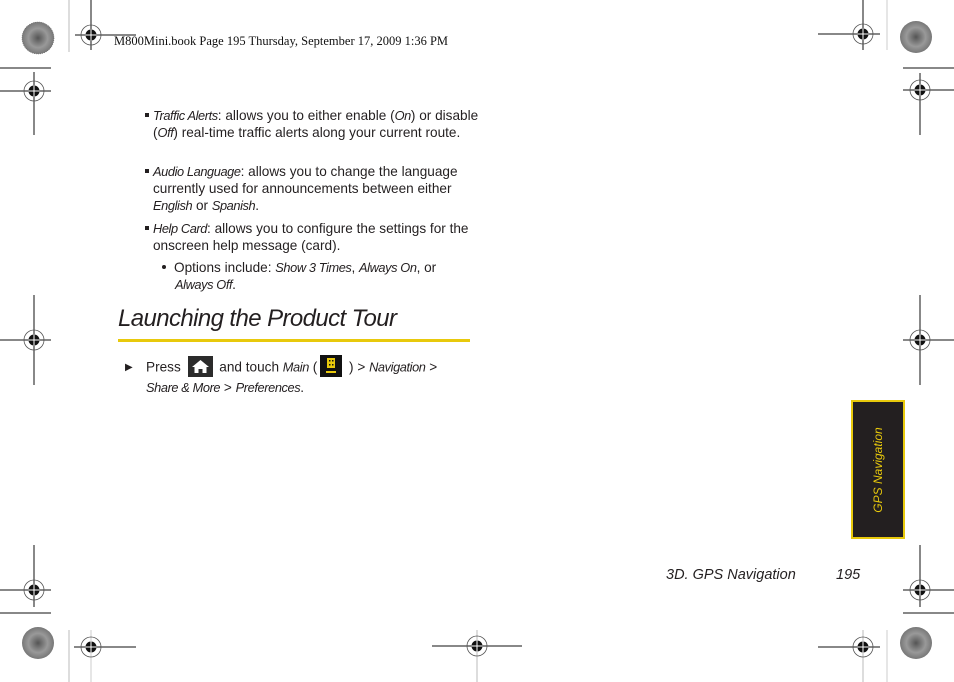  I want to click on page-number: 195, so click(848, 575).